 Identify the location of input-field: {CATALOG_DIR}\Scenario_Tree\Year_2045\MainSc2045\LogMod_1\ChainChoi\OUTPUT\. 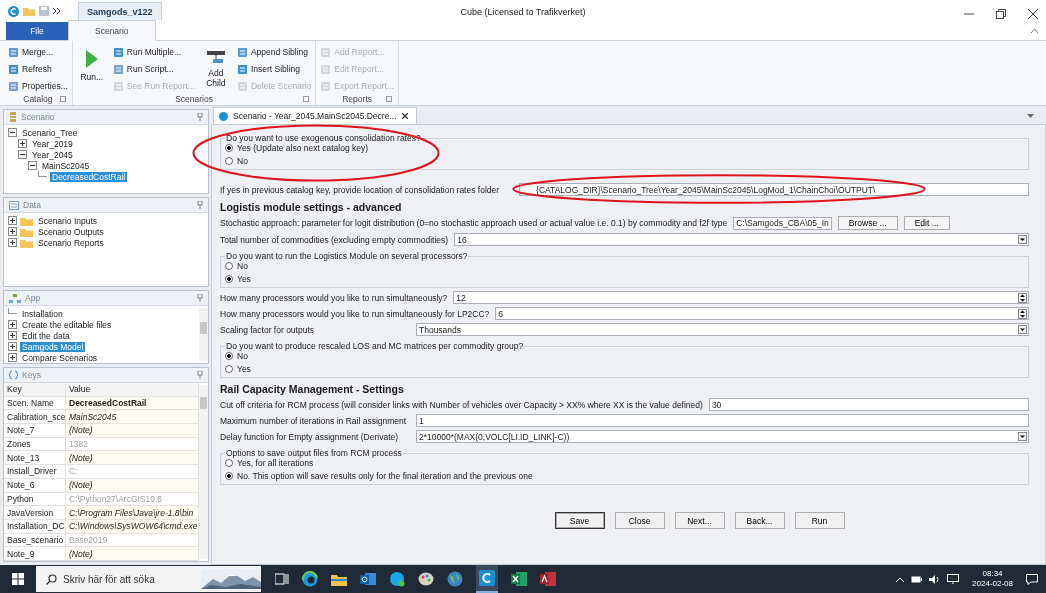
(774, 189).